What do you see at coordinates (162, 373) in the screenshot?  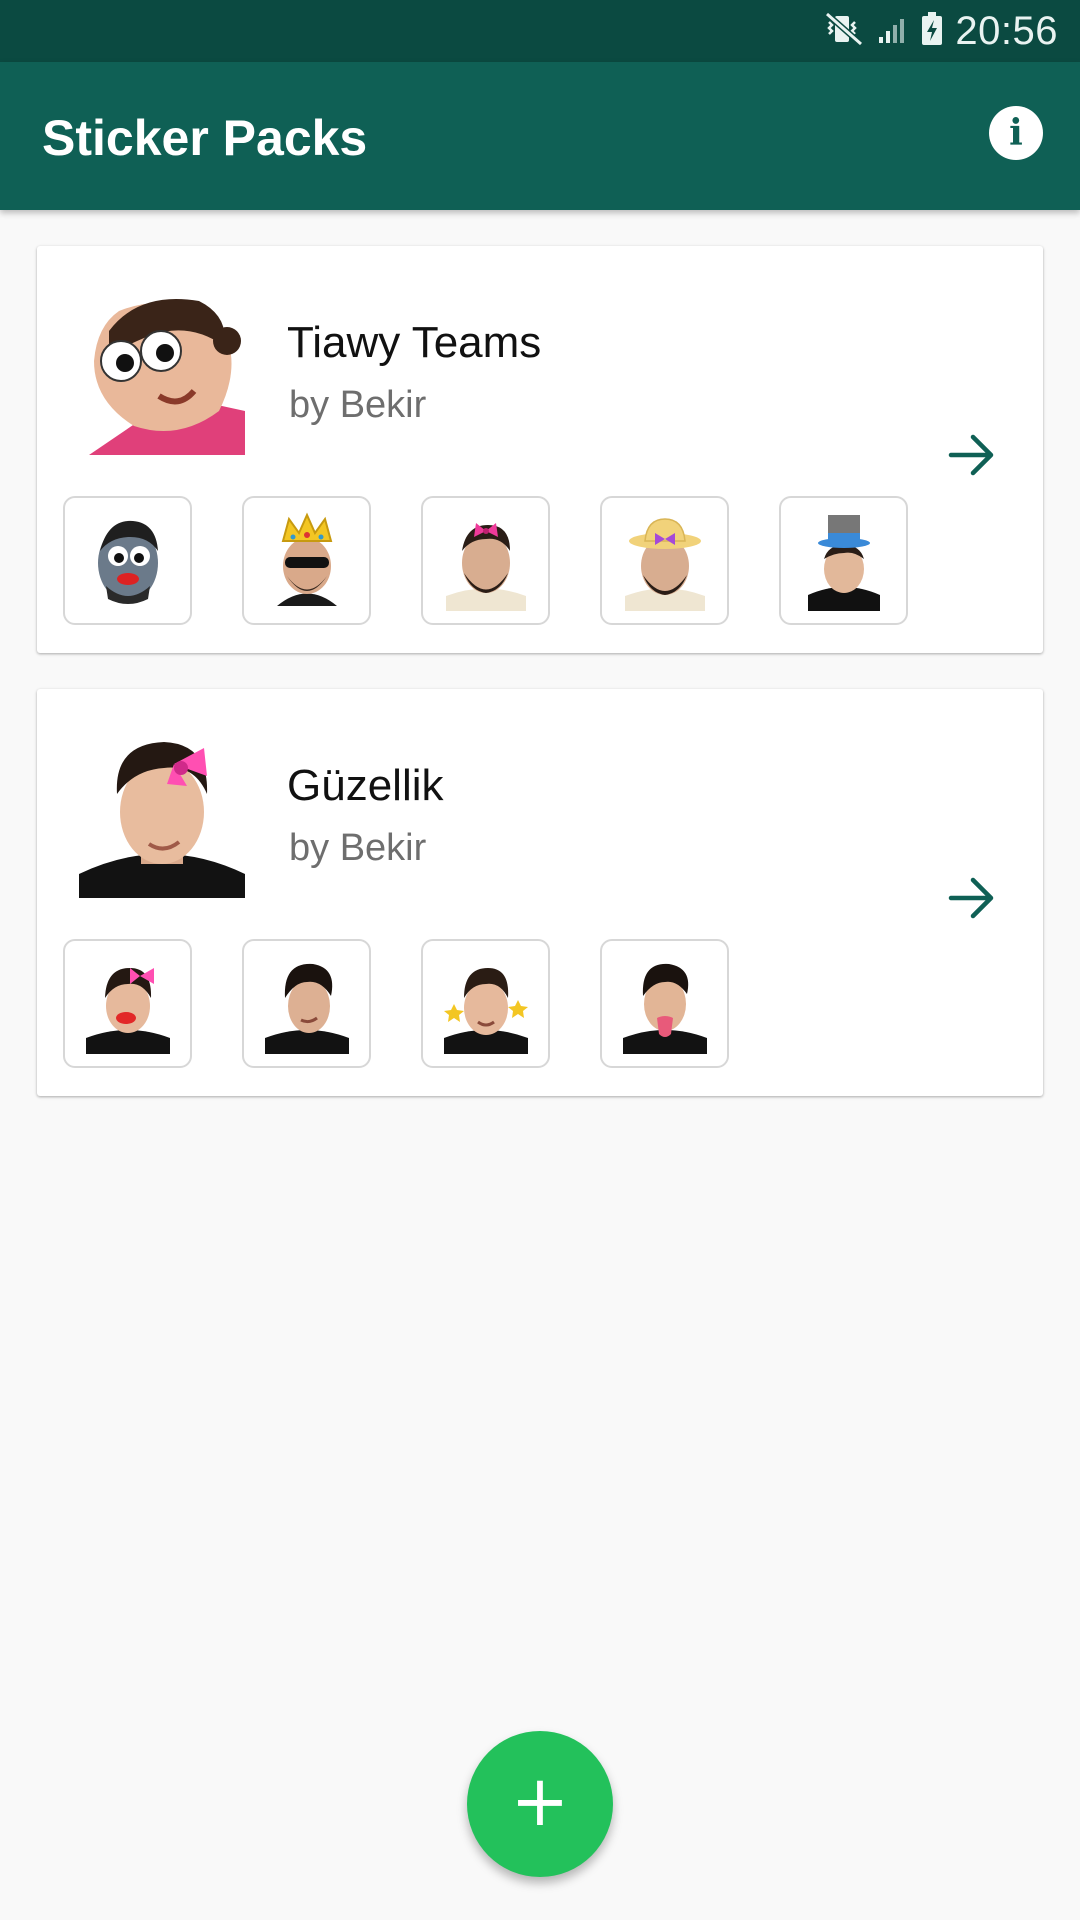 I see `googly-eyes-baby-sticker` at bounding box center [162, 373].